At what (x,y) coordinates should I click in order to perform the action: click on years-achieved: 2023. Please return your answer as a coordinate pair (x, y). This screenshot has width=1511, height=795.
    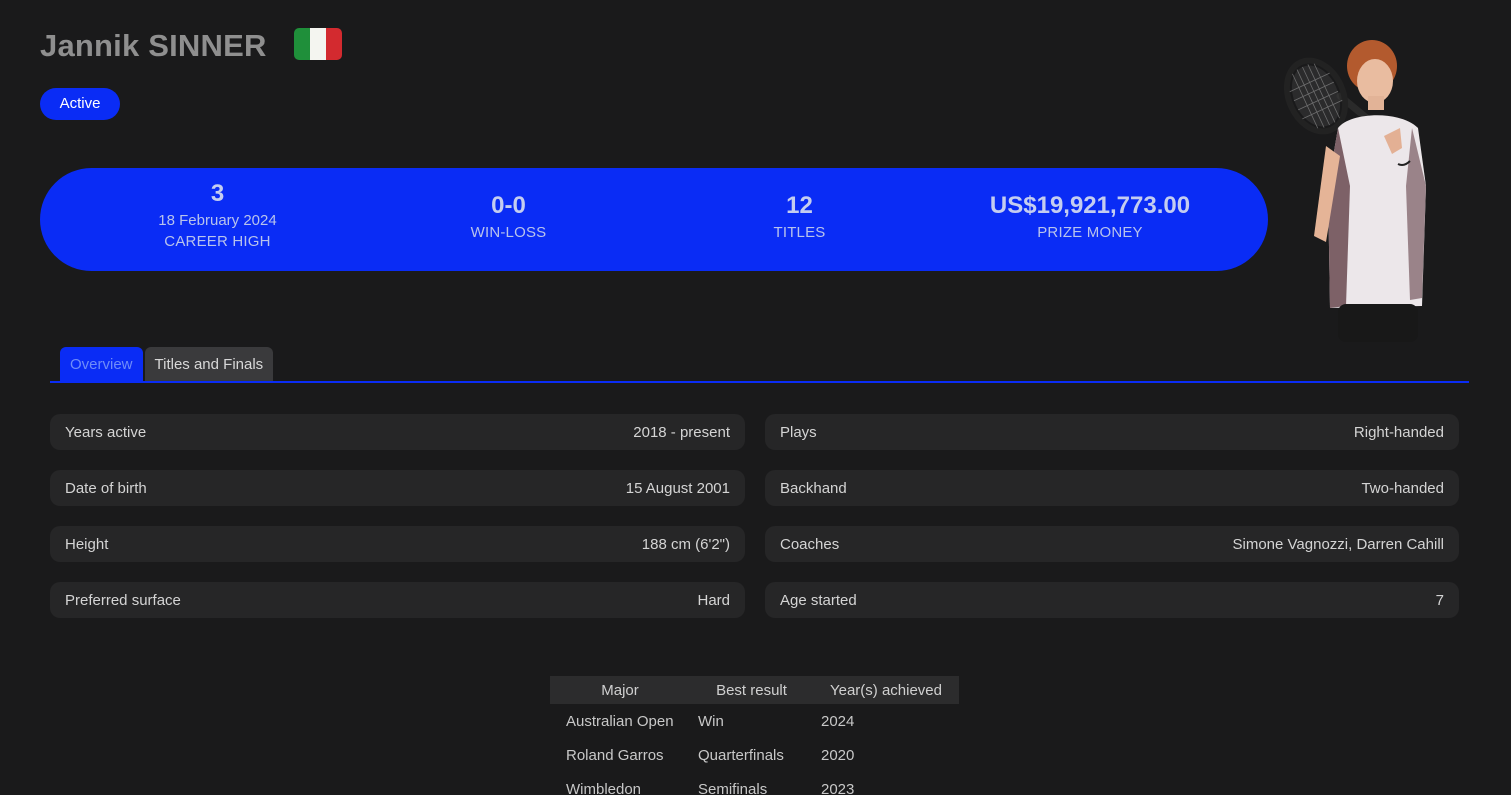
    Looking at the image, I should click on (838, 787).